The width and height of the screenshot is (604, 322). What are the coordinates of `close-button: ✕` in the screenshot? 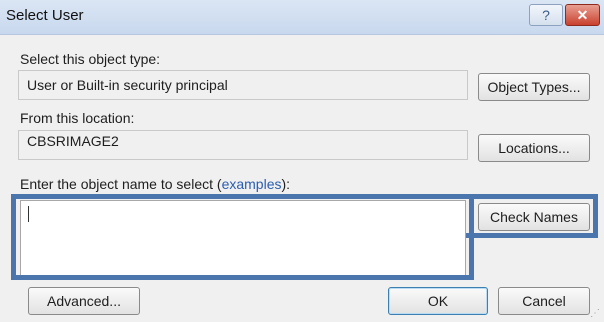 It's located at (582, 15).